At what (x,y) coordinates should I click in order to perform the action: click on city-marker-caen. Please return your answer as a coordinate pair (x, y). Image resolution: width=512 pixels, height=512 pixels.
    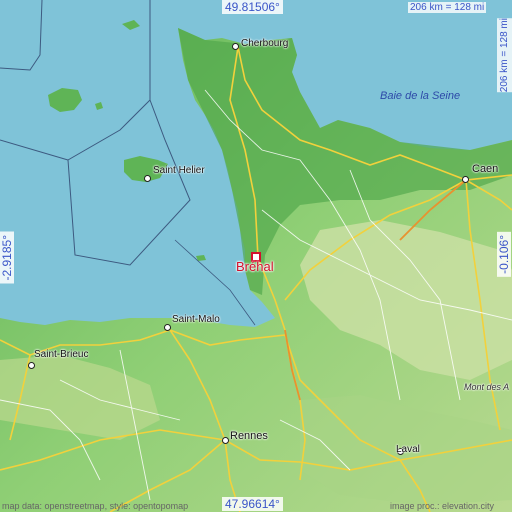
    Looking at the image, I should click on (465, 179).